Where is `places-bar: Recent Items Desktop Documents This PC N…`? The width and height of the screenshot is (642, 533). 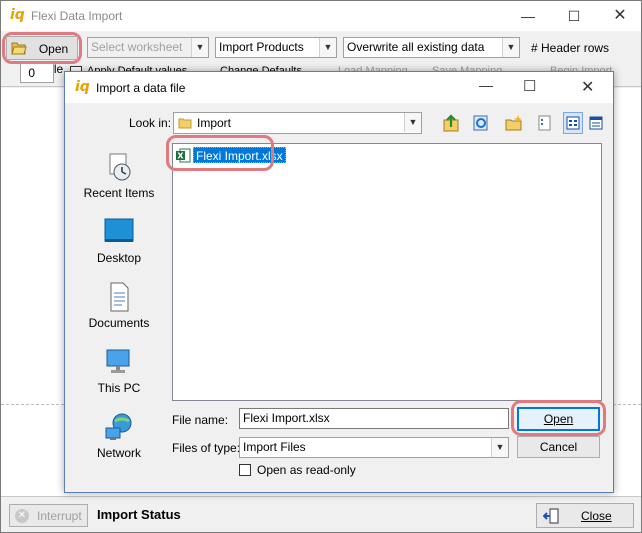
places-bar: Recent Items Desktop Documents This PC N… is located at coordinates (119, 306).